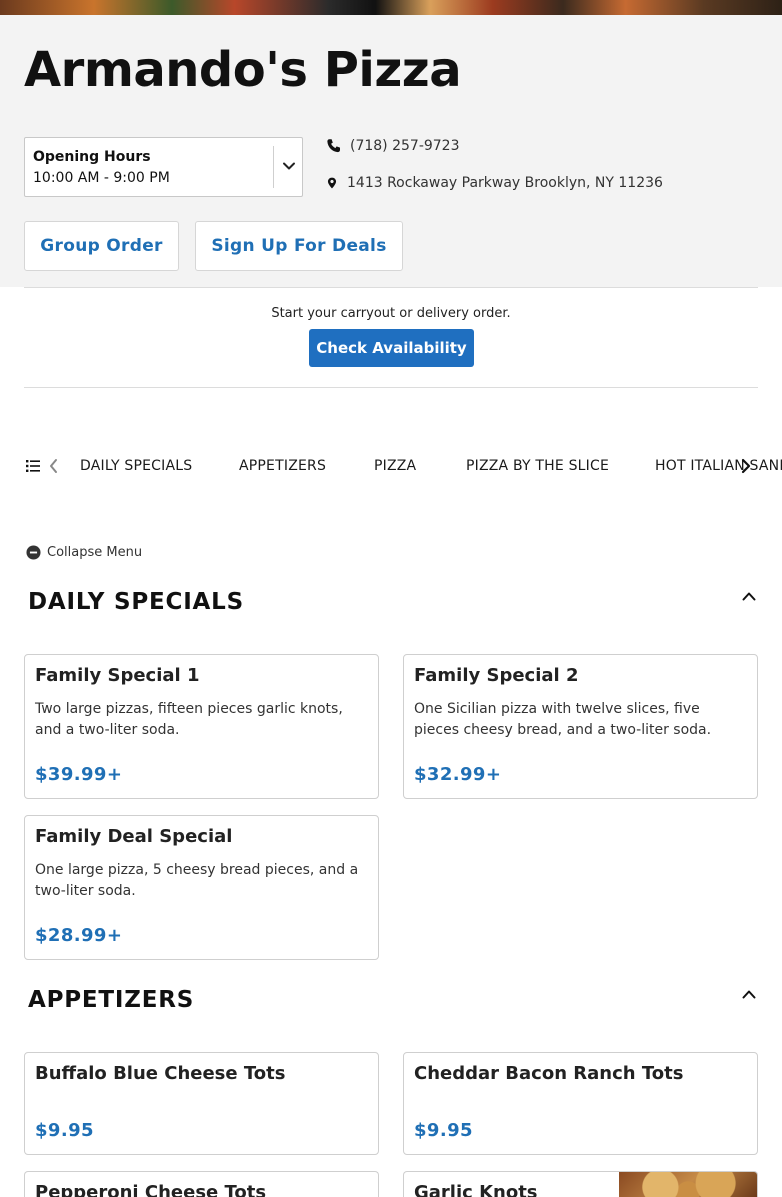  What do you see at coordinates (117, 675) in the screenshot?
I see `menu-item-name: Family Special 1` at bounding box center [117, 675].